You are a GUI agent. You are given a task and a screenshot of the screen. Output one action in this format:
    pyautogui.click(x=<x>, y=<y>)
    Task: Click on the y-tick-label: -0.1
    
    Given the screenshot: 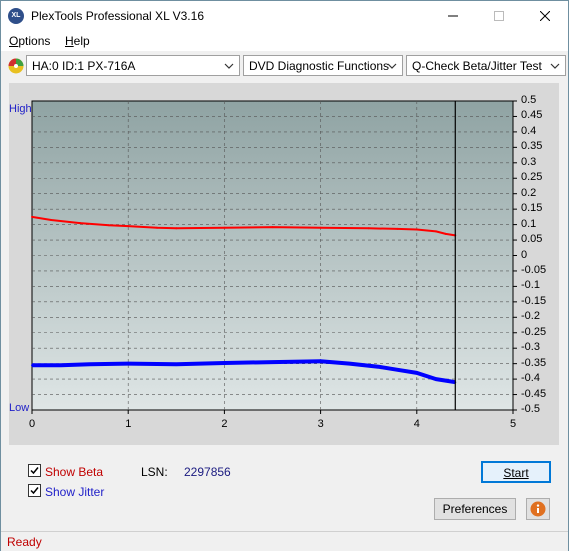 What is the action you would take?
    pyautogui.click(x=530, y=285)
    